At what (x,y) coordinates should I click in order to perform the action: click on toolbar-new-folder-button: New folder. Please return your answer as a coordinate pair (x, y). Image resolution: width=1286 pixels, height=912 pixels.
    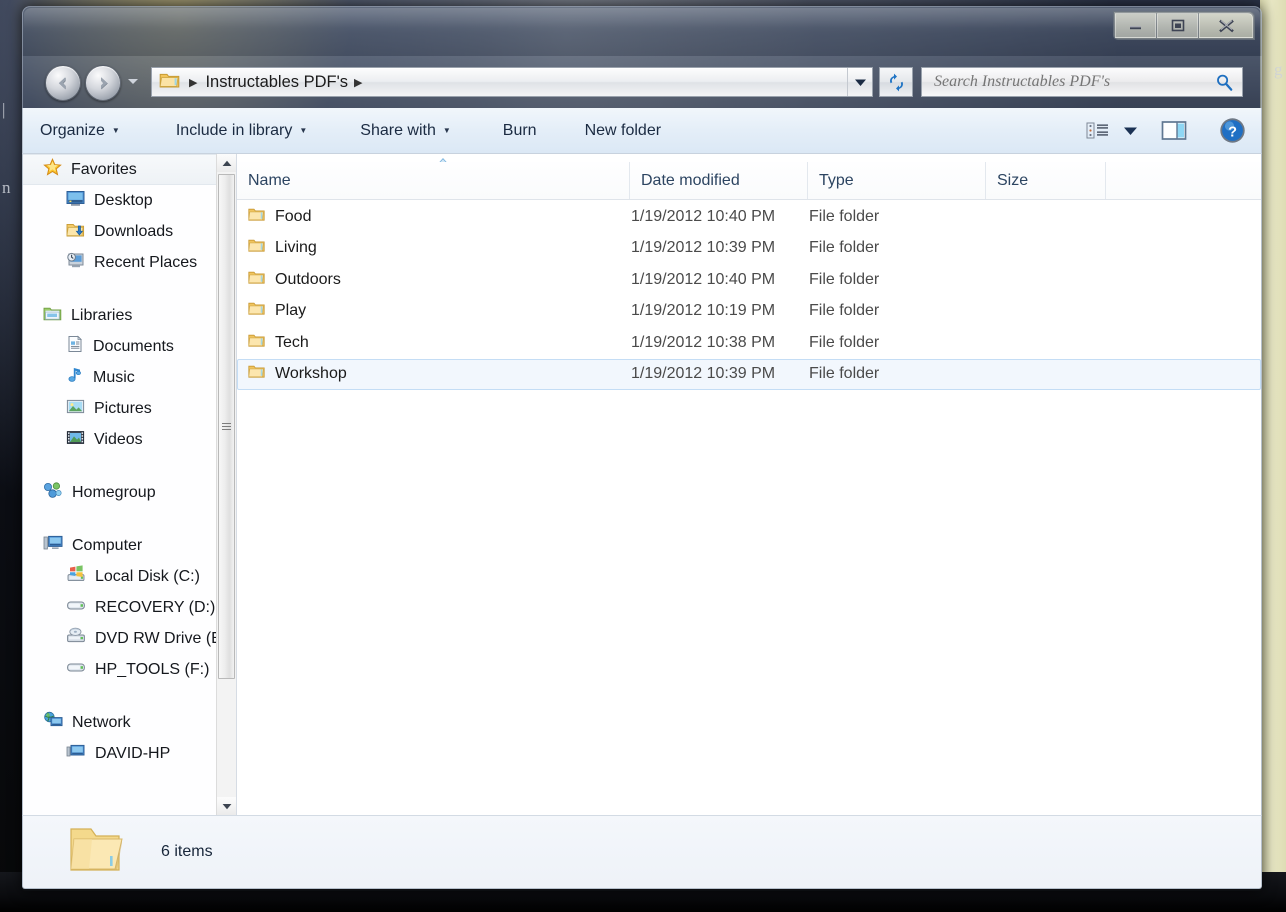
    Looking at the image, I should click on (623, 131).